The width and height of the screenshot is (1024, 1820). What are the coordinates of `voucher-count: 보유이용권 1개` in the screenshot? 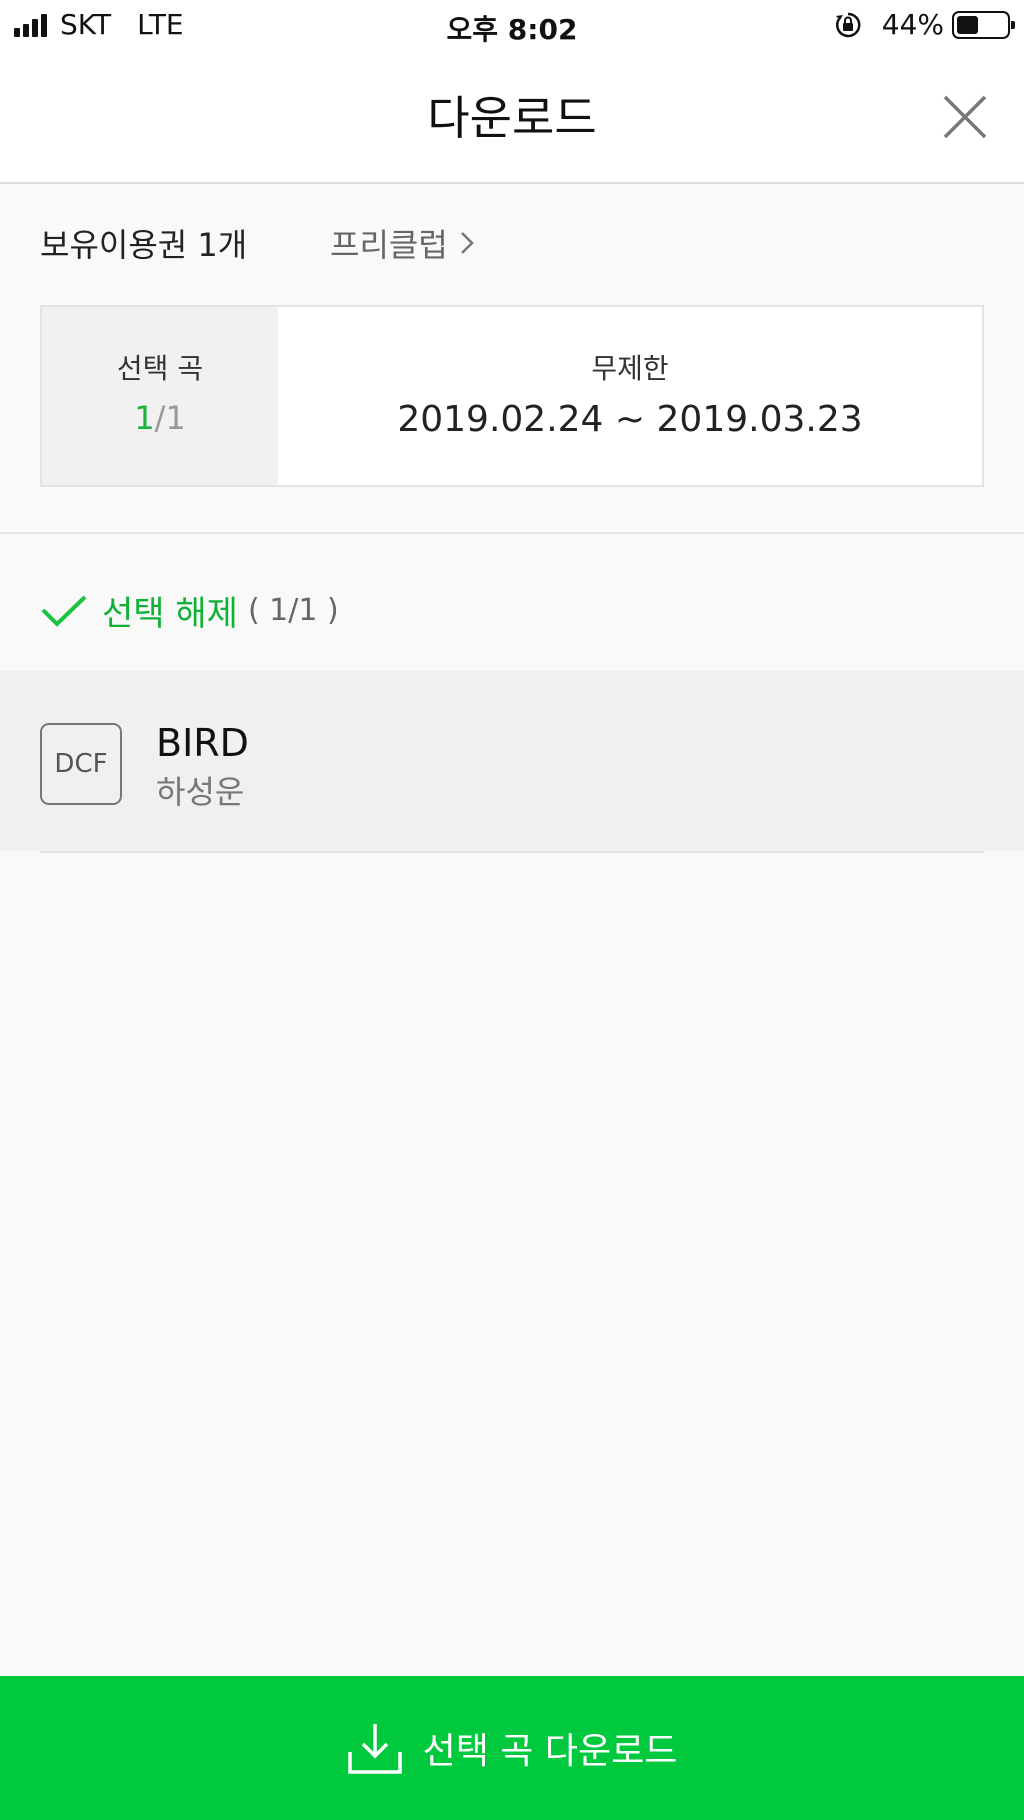 It's located at (143, 243).